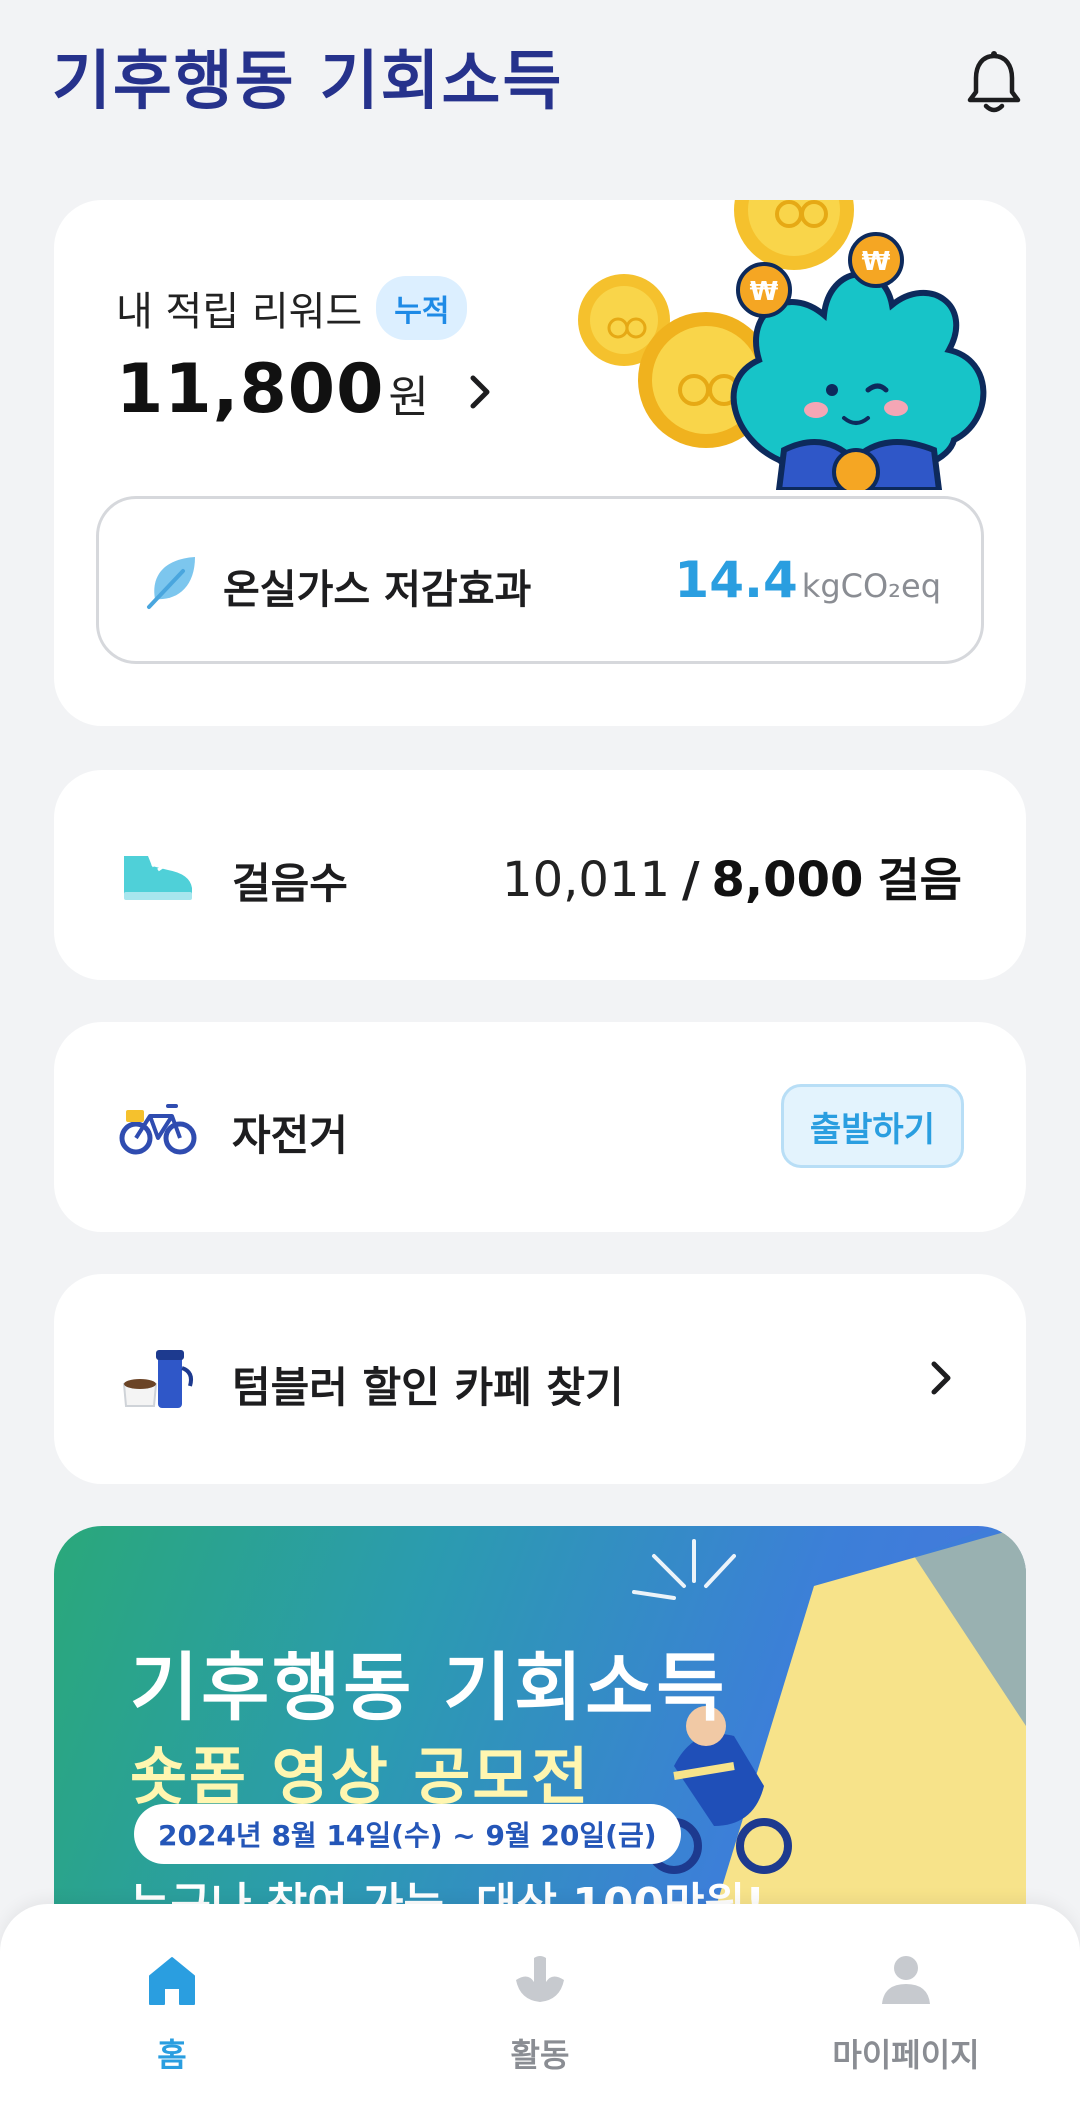  I want to click on ghg-label: 온실가스 저감효과, so click(377, 590).